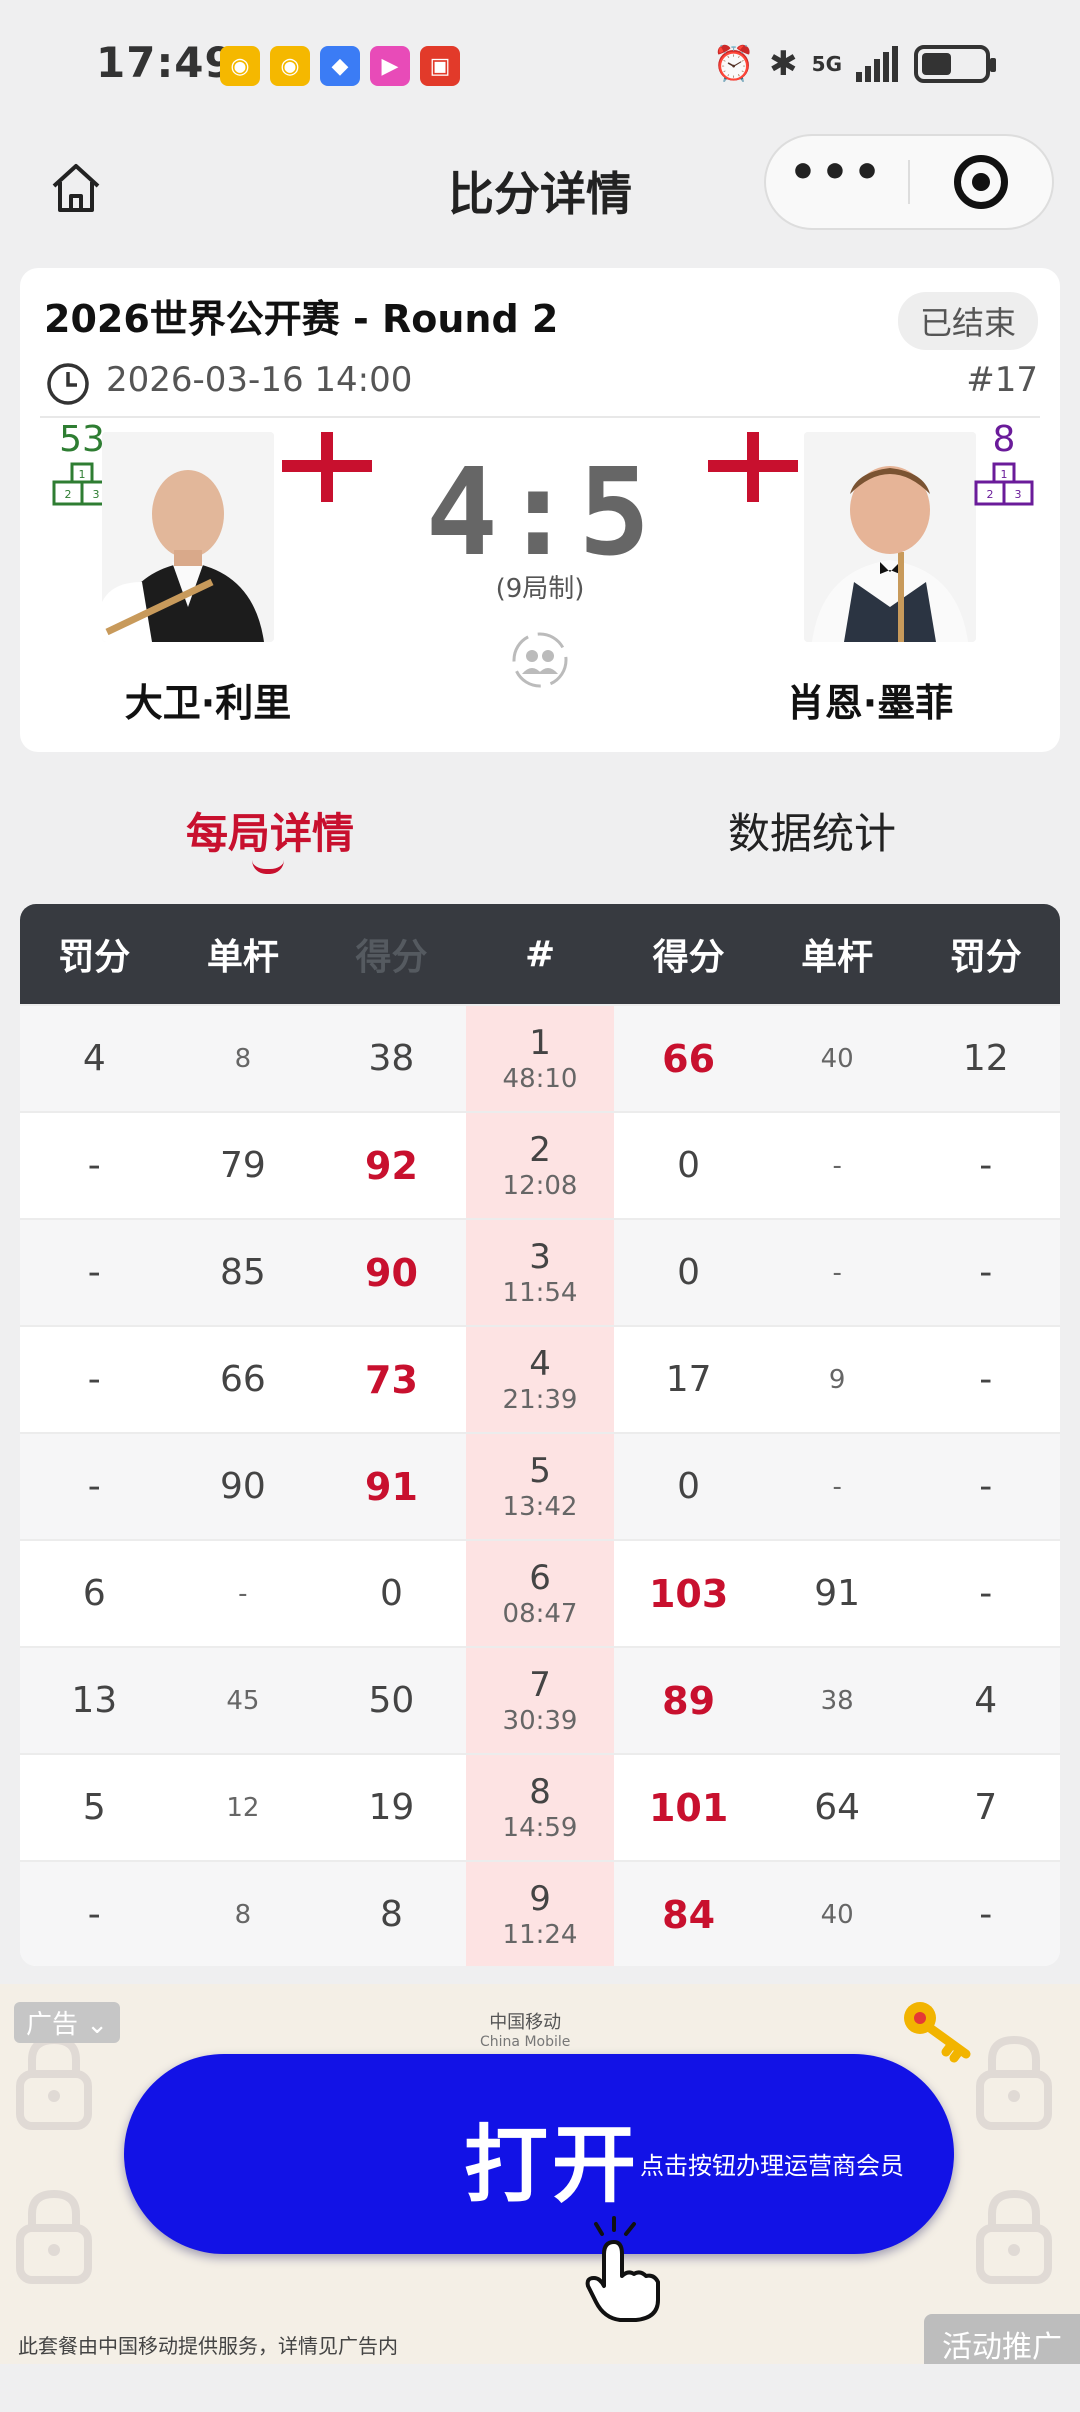 The width and height of the screenshot is (1080, 2412). What do you see at coordinates (753, 467) in the screenshot?
I see `england-flag-icon` at bounding box center [753, 467].